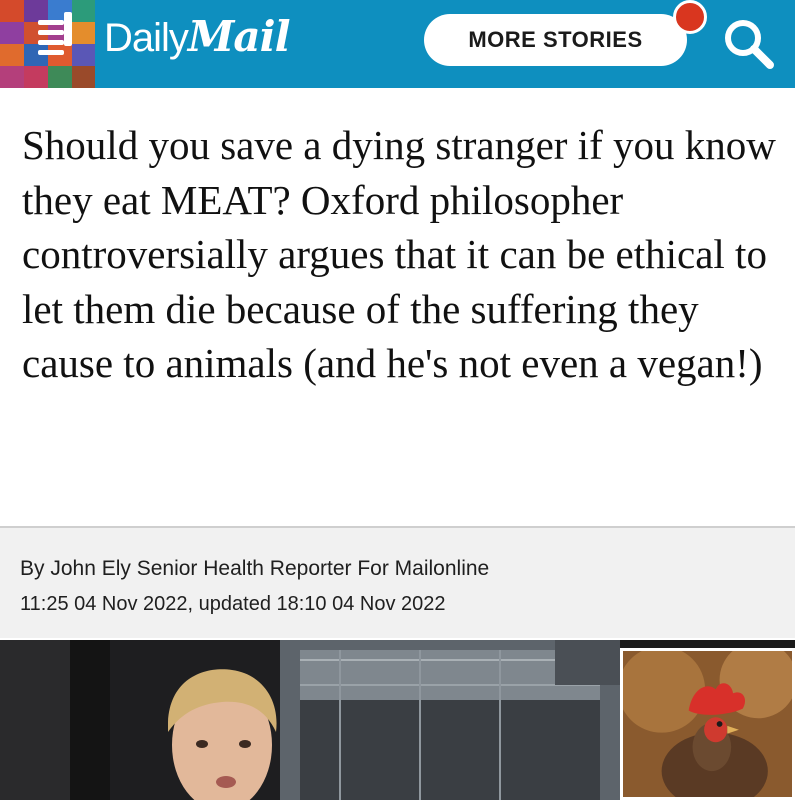 Image resolution: width=795 pixels, height=800 pixels. I want to click on logo-daily: Daily, so click(146, 38).